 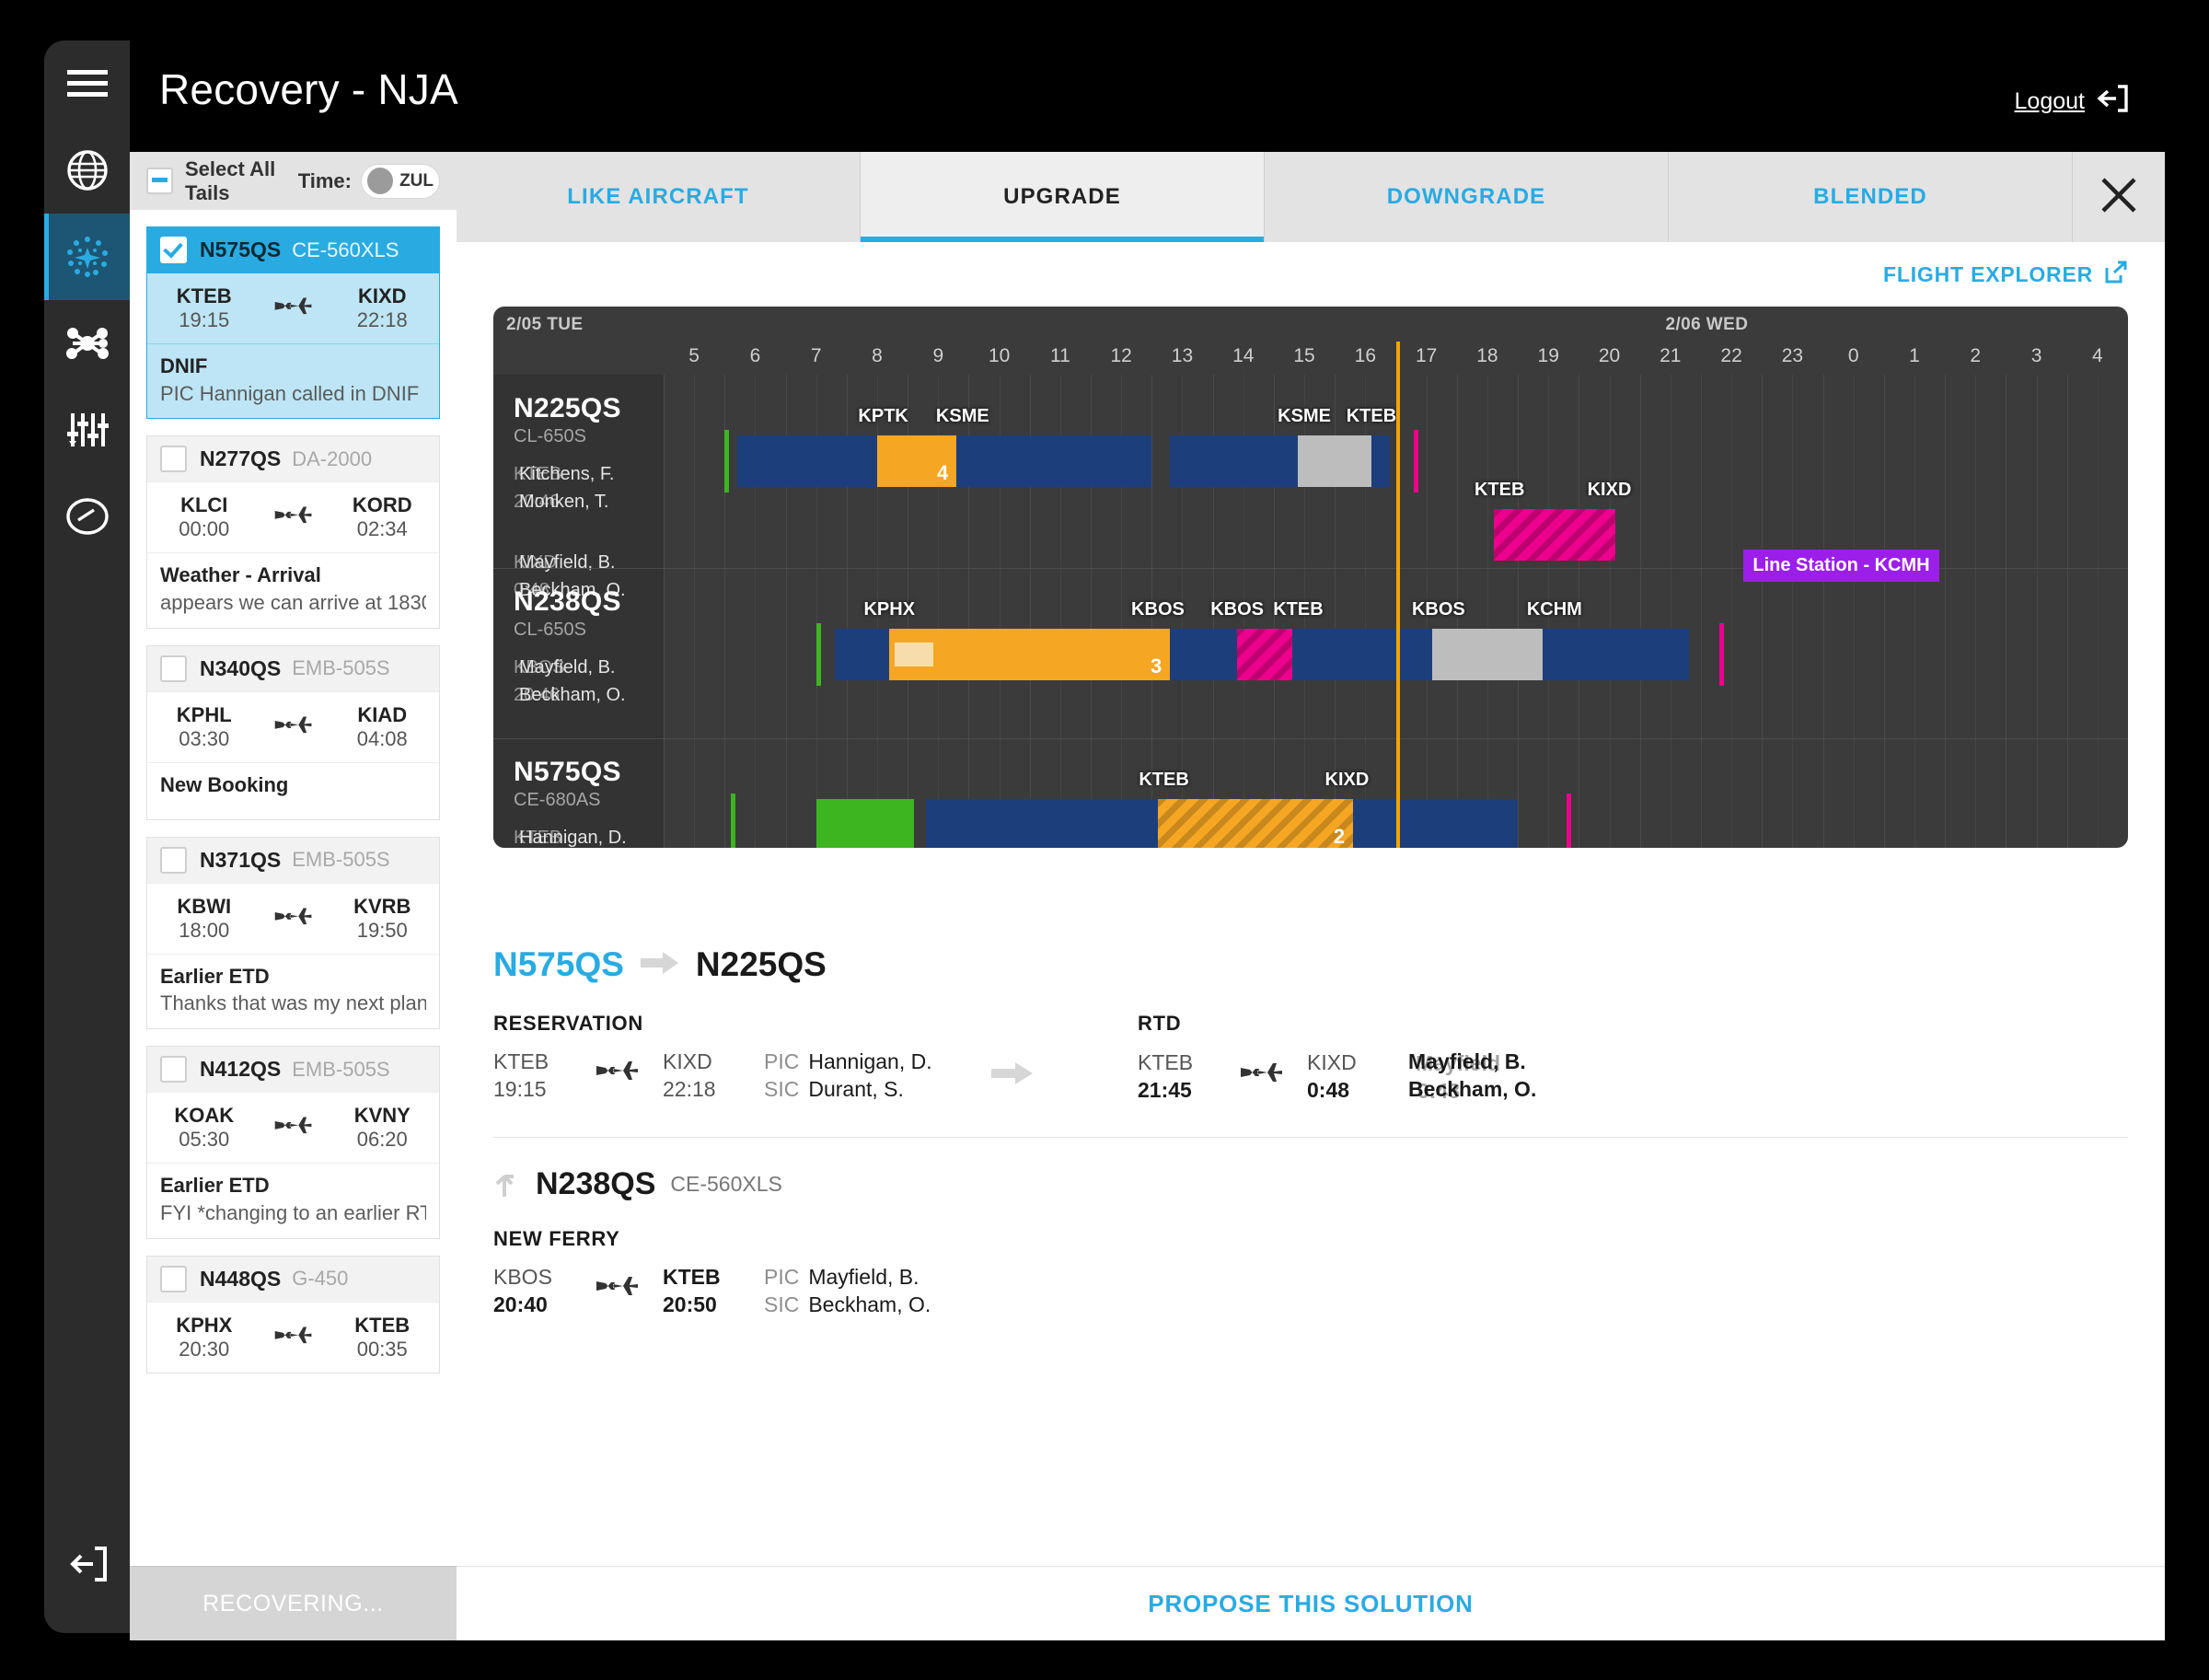 What do you see at coordinates (241, 458) in the screenshot?
I see `tail-number: N277QS` at bounding box center [241, 458].